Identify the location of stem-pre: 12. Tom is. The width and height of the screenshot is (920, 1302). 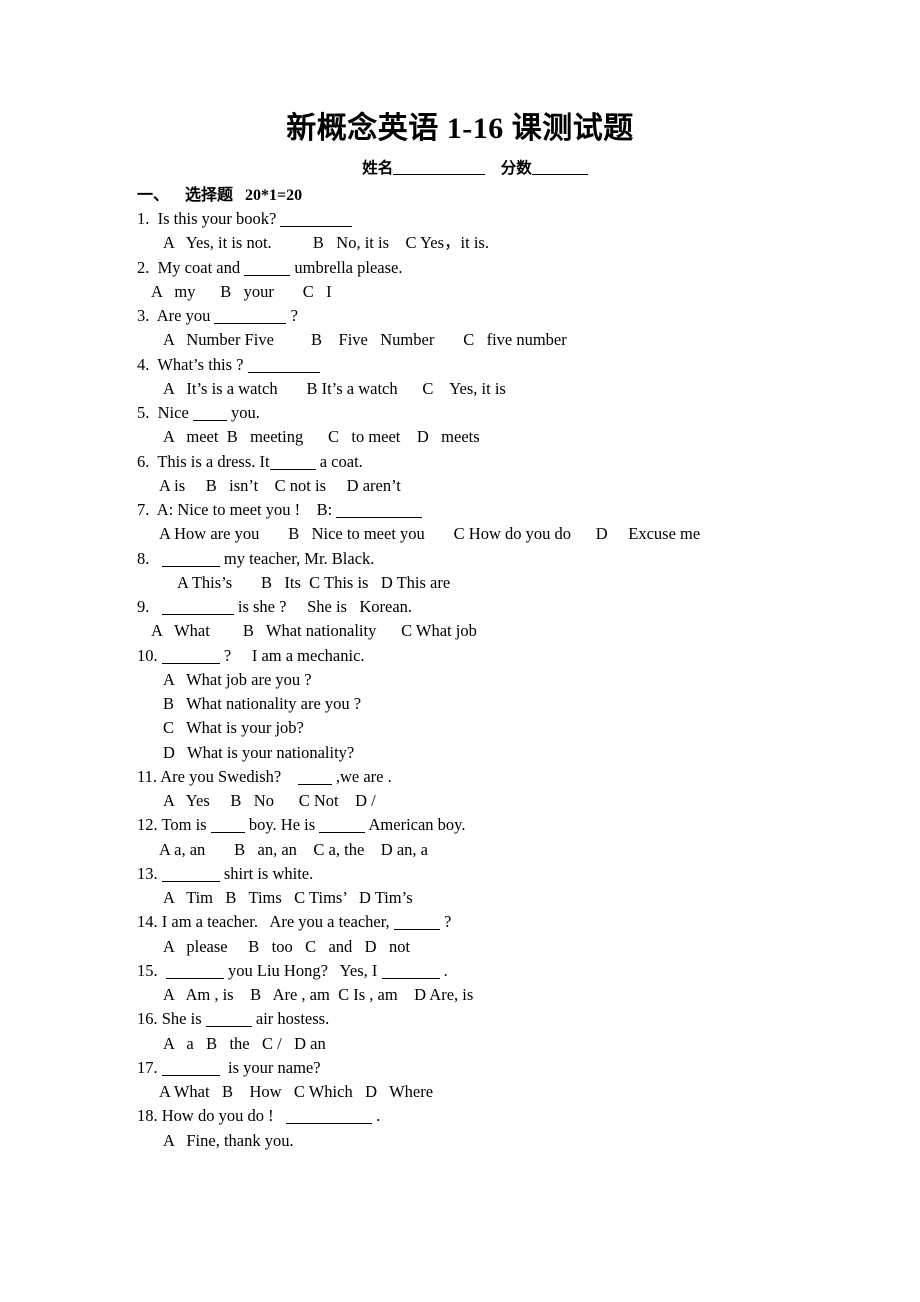
(174, 825).